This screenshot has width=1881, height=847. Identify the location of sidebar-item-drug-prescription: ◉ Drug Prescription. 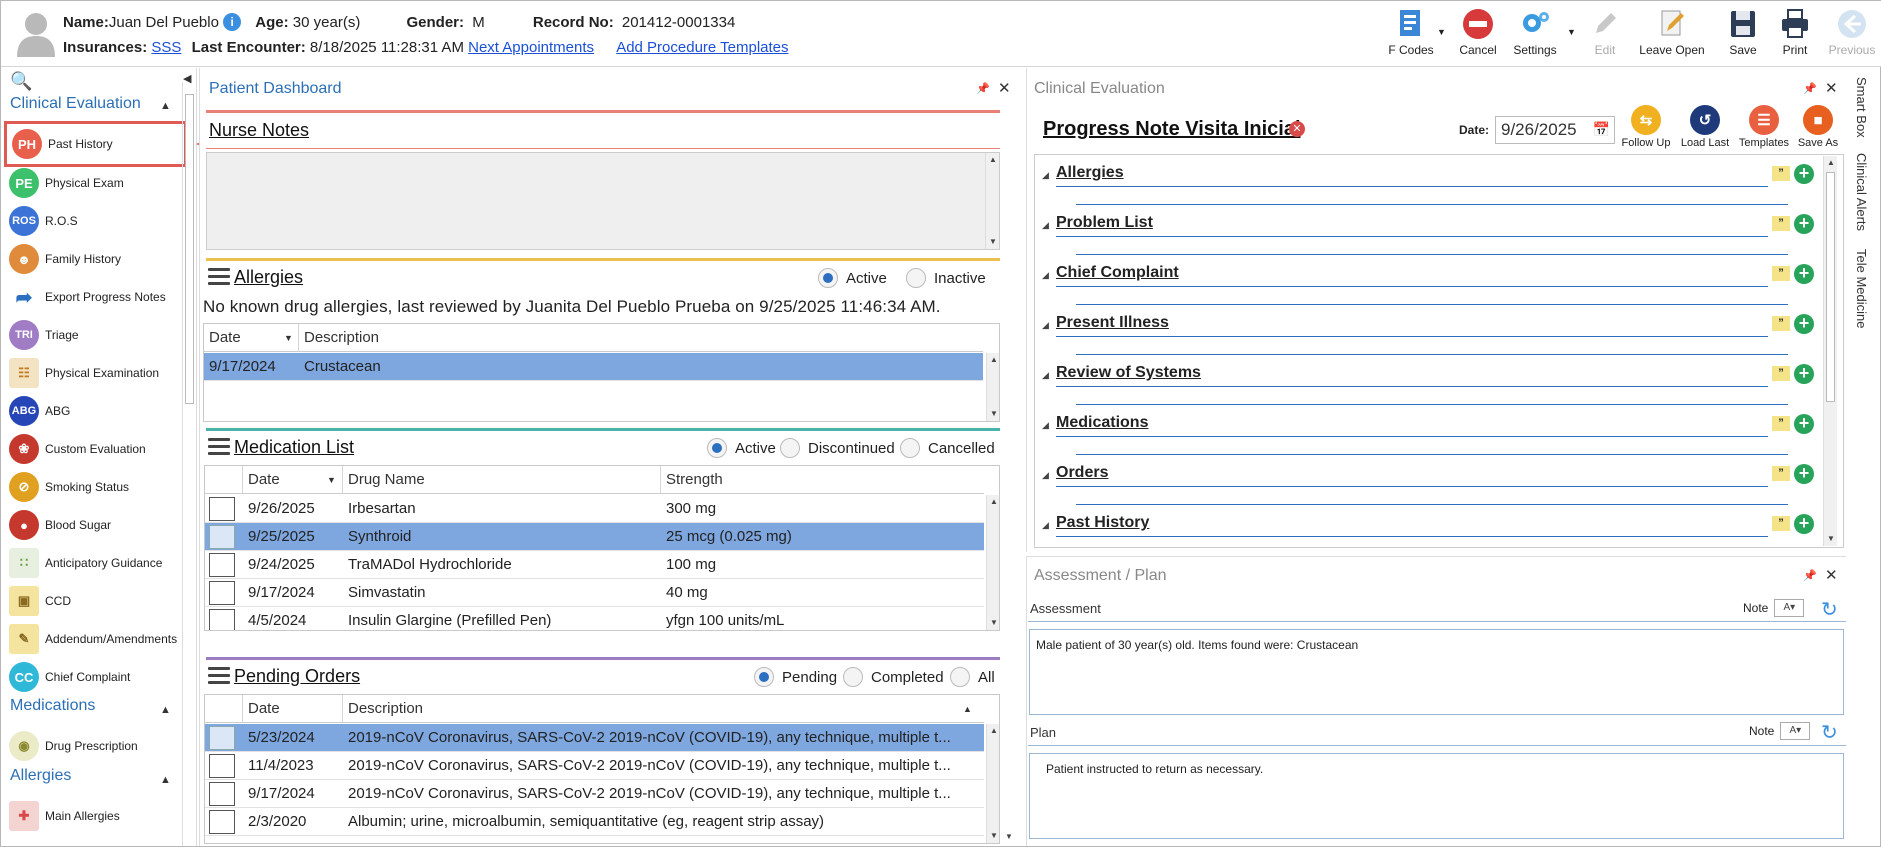
(95, 746).